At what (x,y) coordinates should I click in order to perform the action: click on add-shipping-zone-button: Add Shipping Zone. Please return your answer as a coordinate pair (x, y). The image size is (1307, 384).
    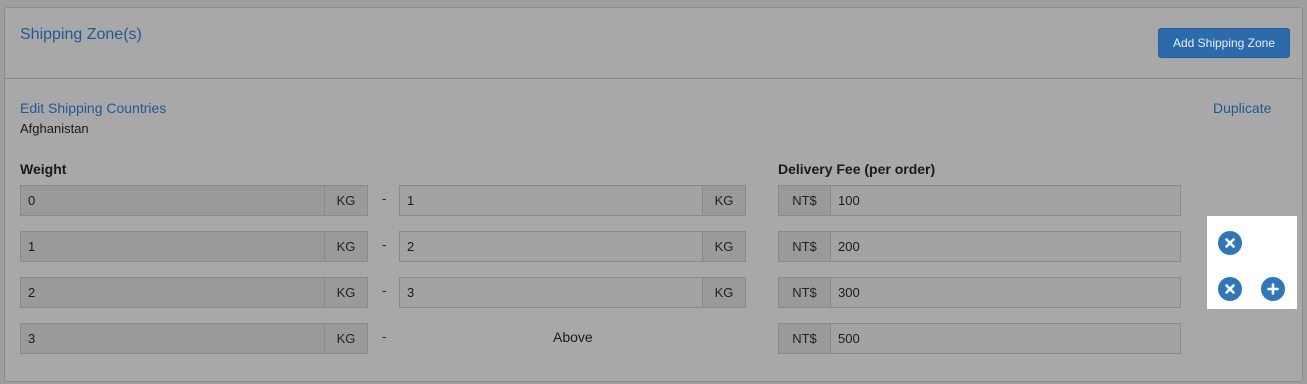
    Looking at the image, I should click on (1224, 43).